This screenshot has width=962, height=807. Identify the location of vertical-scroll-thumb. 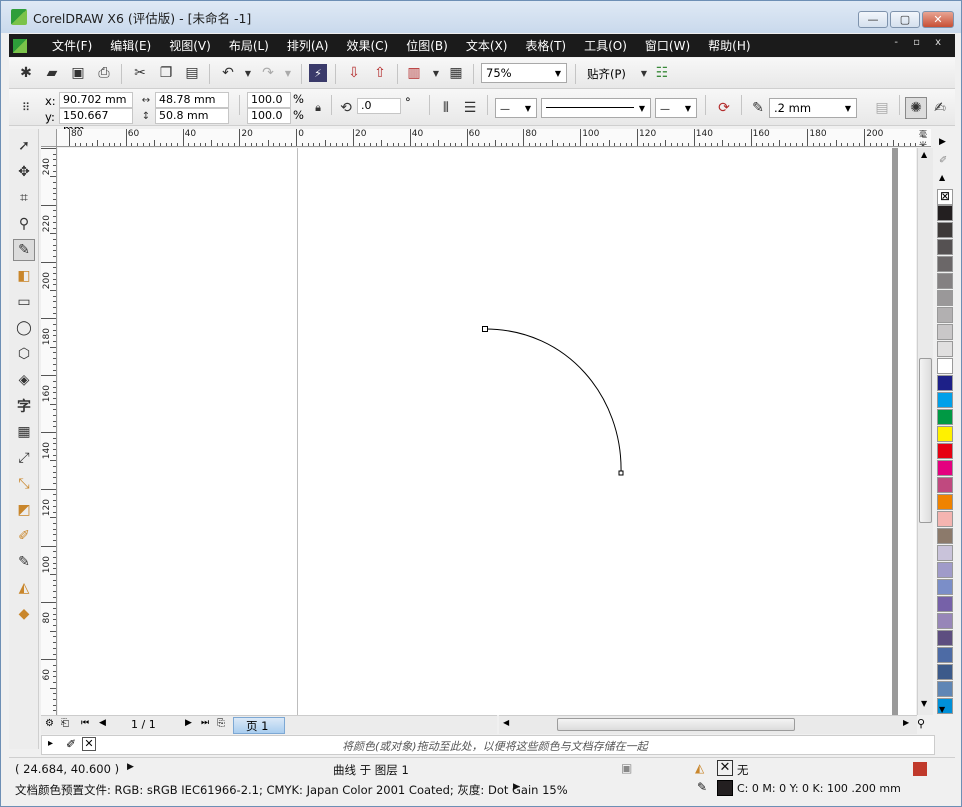
(925, 440).